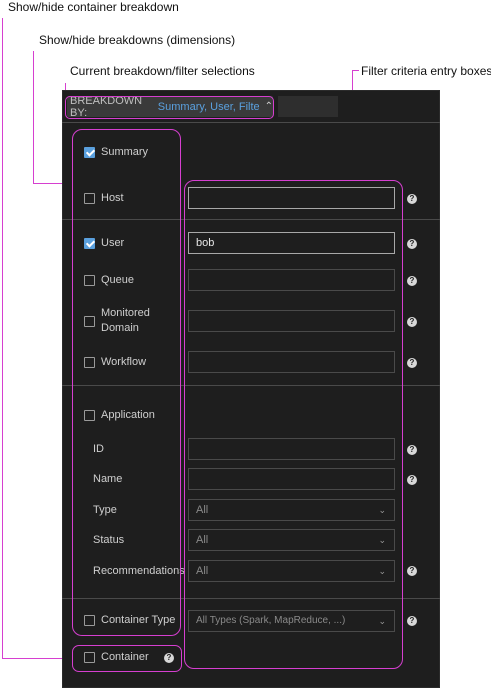  Describe the element at coordinates (426, 71) in the screenshot. I see `callout-filter-criteria: Filter criteria entry boxes` at that location.